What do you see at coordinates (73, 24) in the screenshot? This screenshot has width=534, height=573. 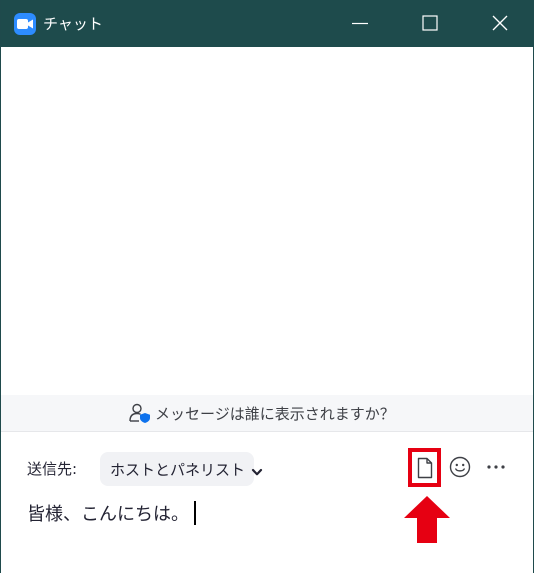 I see `window-title: チャット` at bounding box center [73, 24].